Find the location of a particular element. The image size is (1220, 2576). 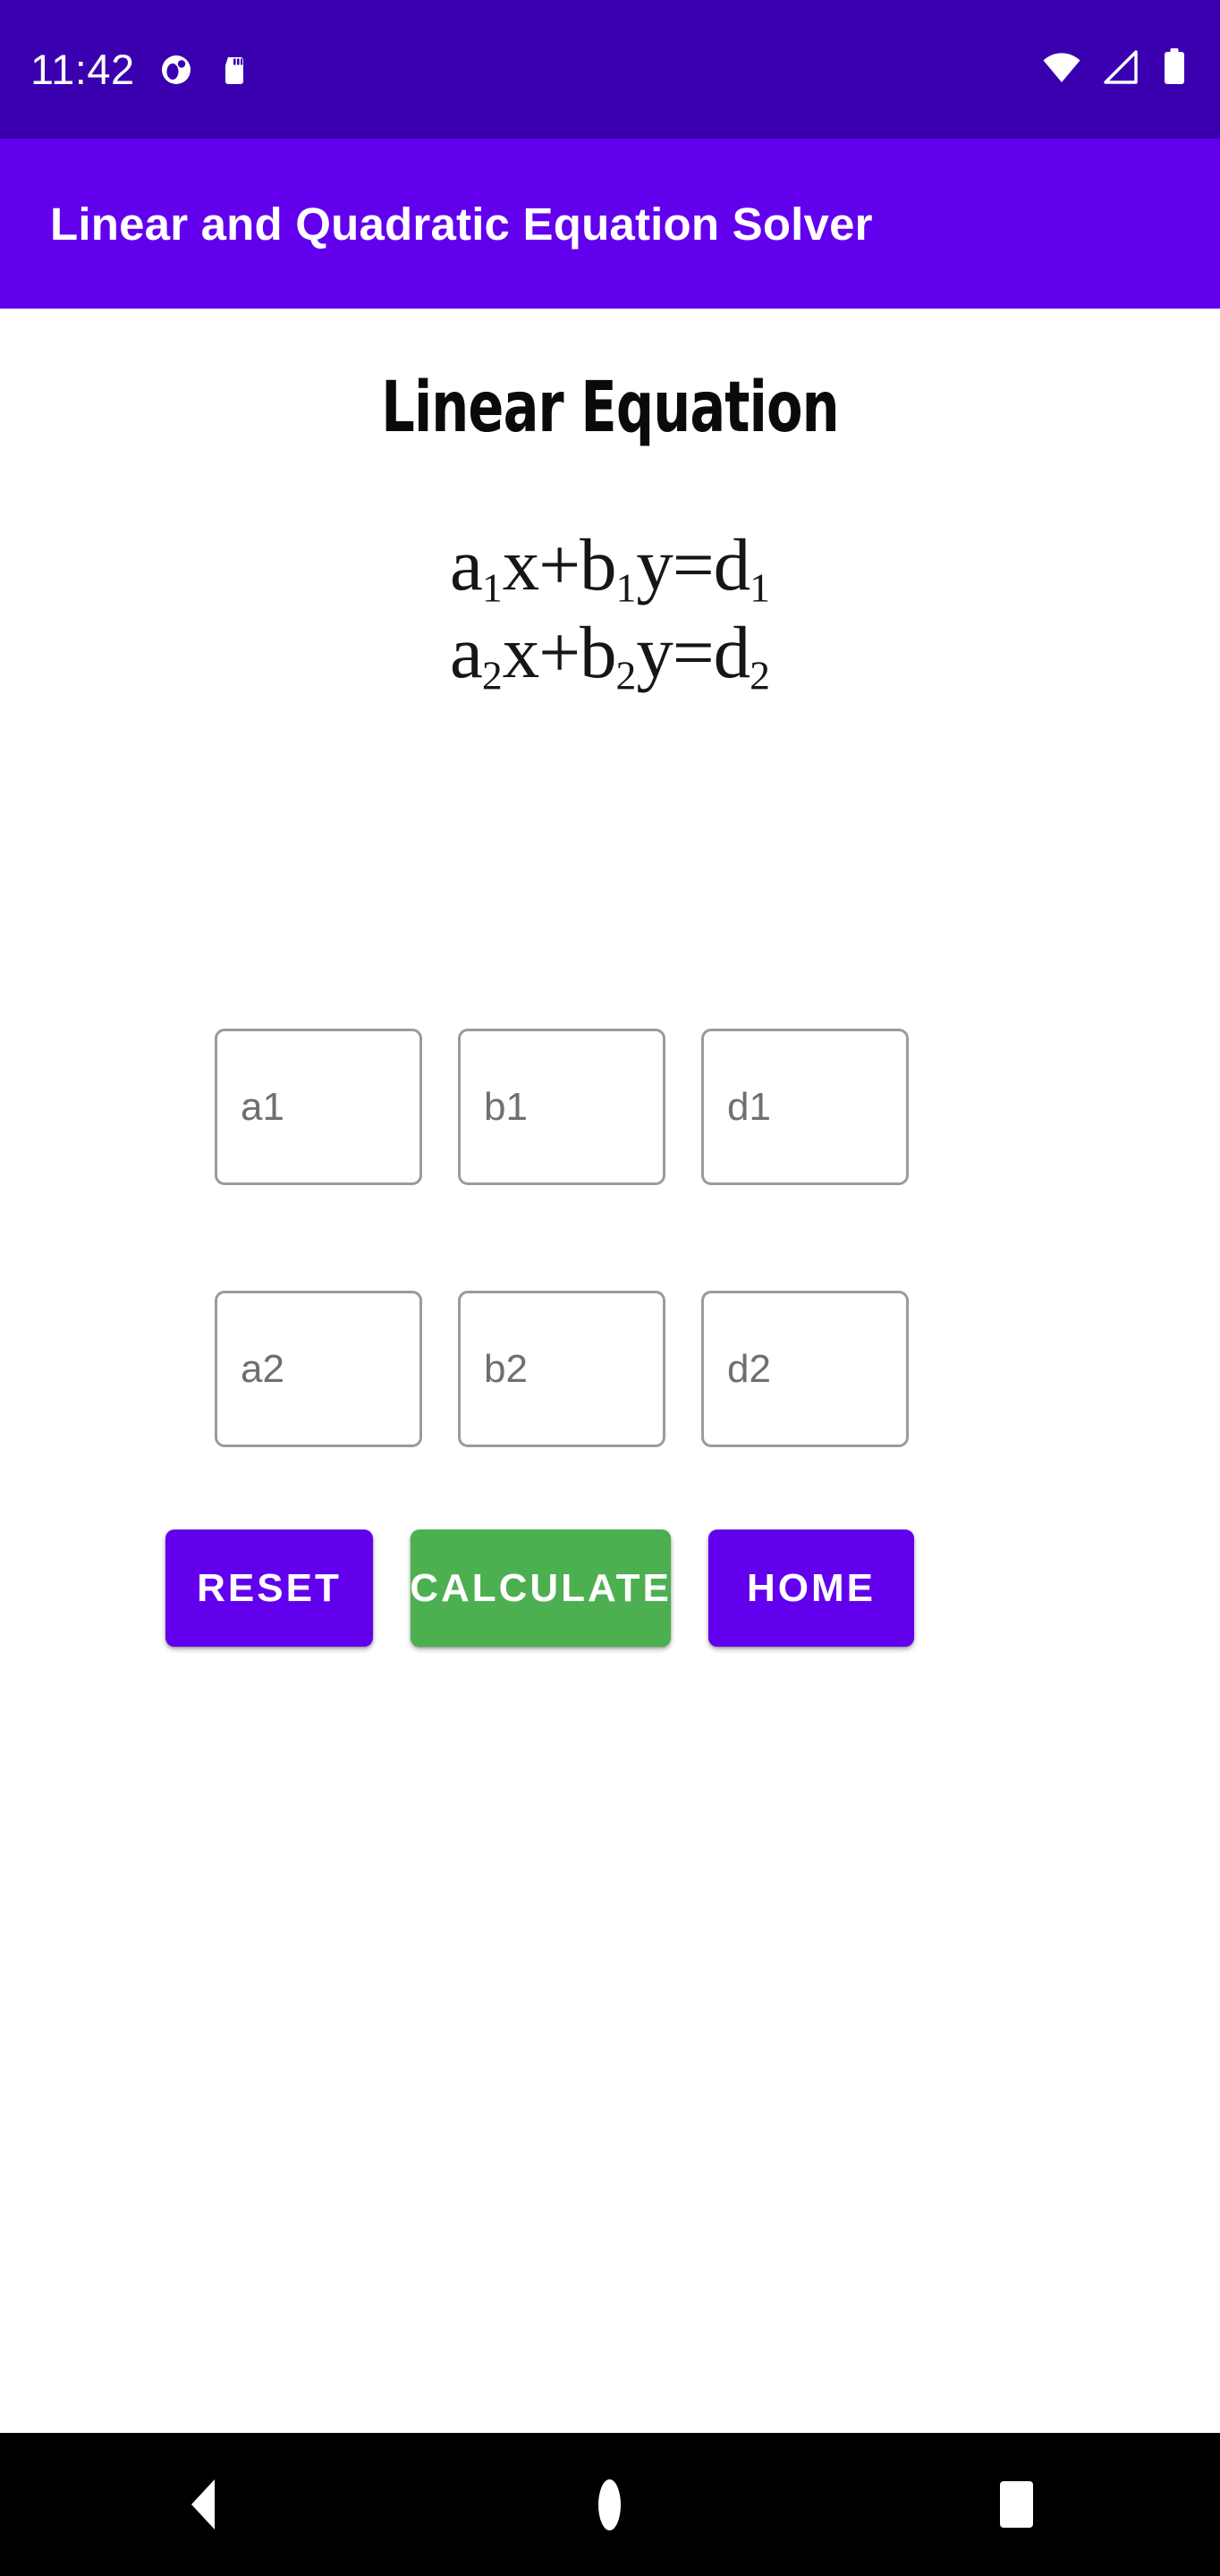

eq2-d: d is located at coordinates (731, 651).